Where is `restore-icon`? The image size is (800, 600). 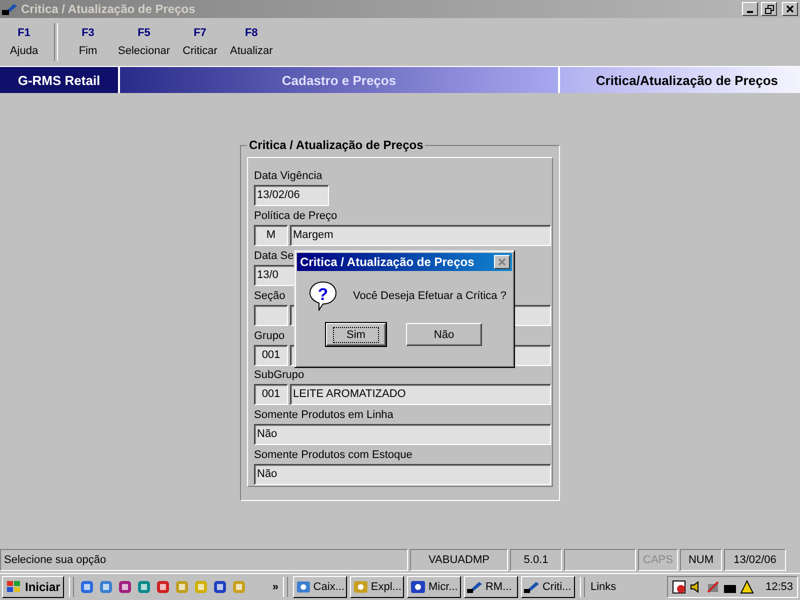 restore-icon is located at coordinates (769, 9).